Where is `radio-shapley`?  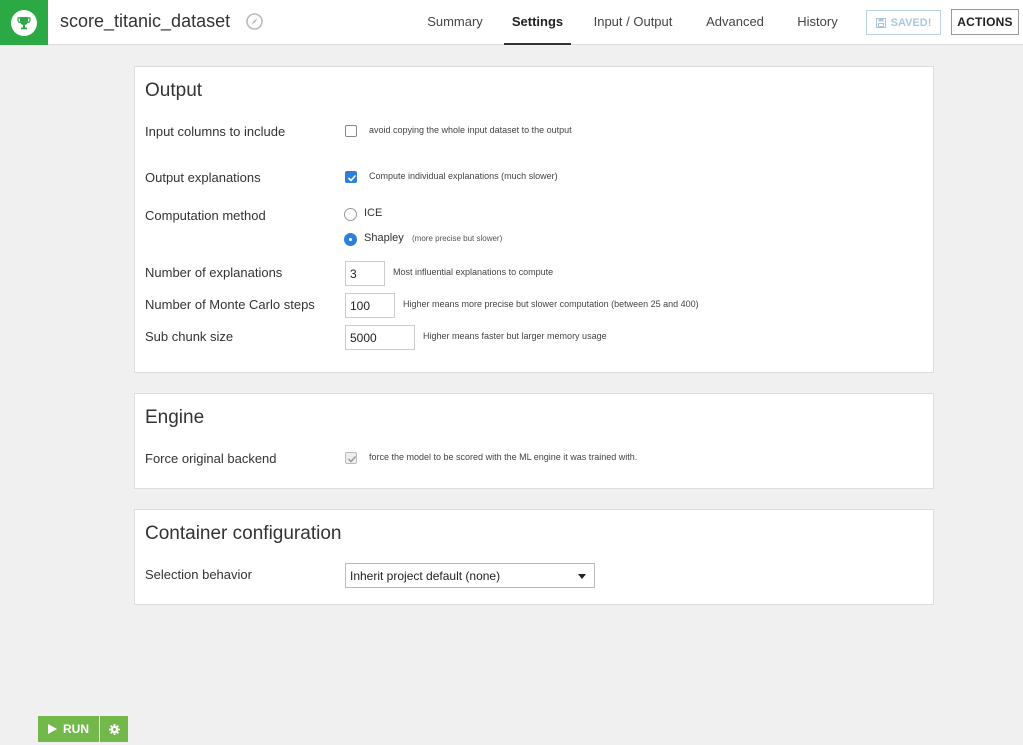 radio-shapley is located at coordinates (350, 239).